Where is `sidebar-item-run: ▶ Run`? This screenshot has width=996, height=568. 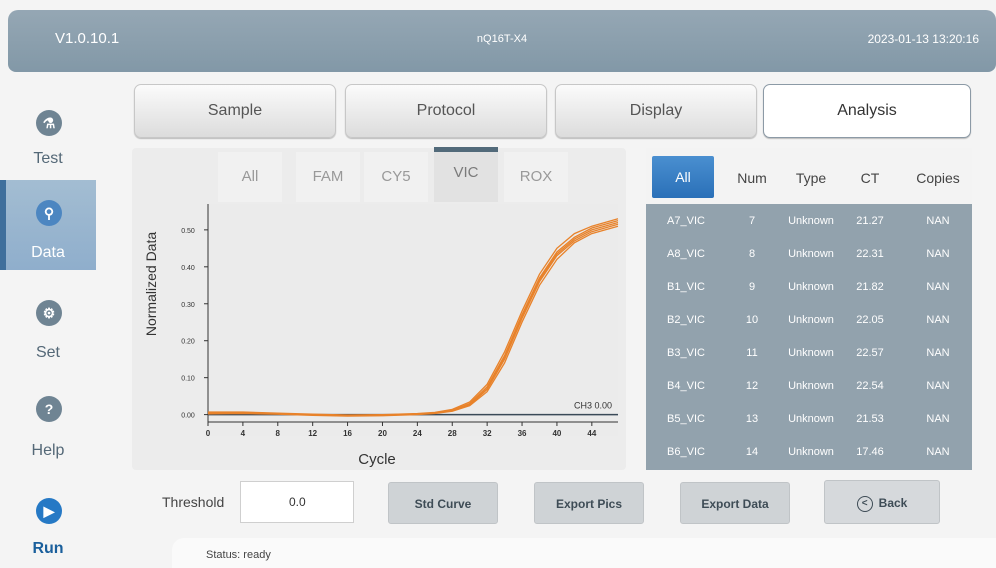 sidebar-item-run: ▶ Run is located at coordinates (48, 523).